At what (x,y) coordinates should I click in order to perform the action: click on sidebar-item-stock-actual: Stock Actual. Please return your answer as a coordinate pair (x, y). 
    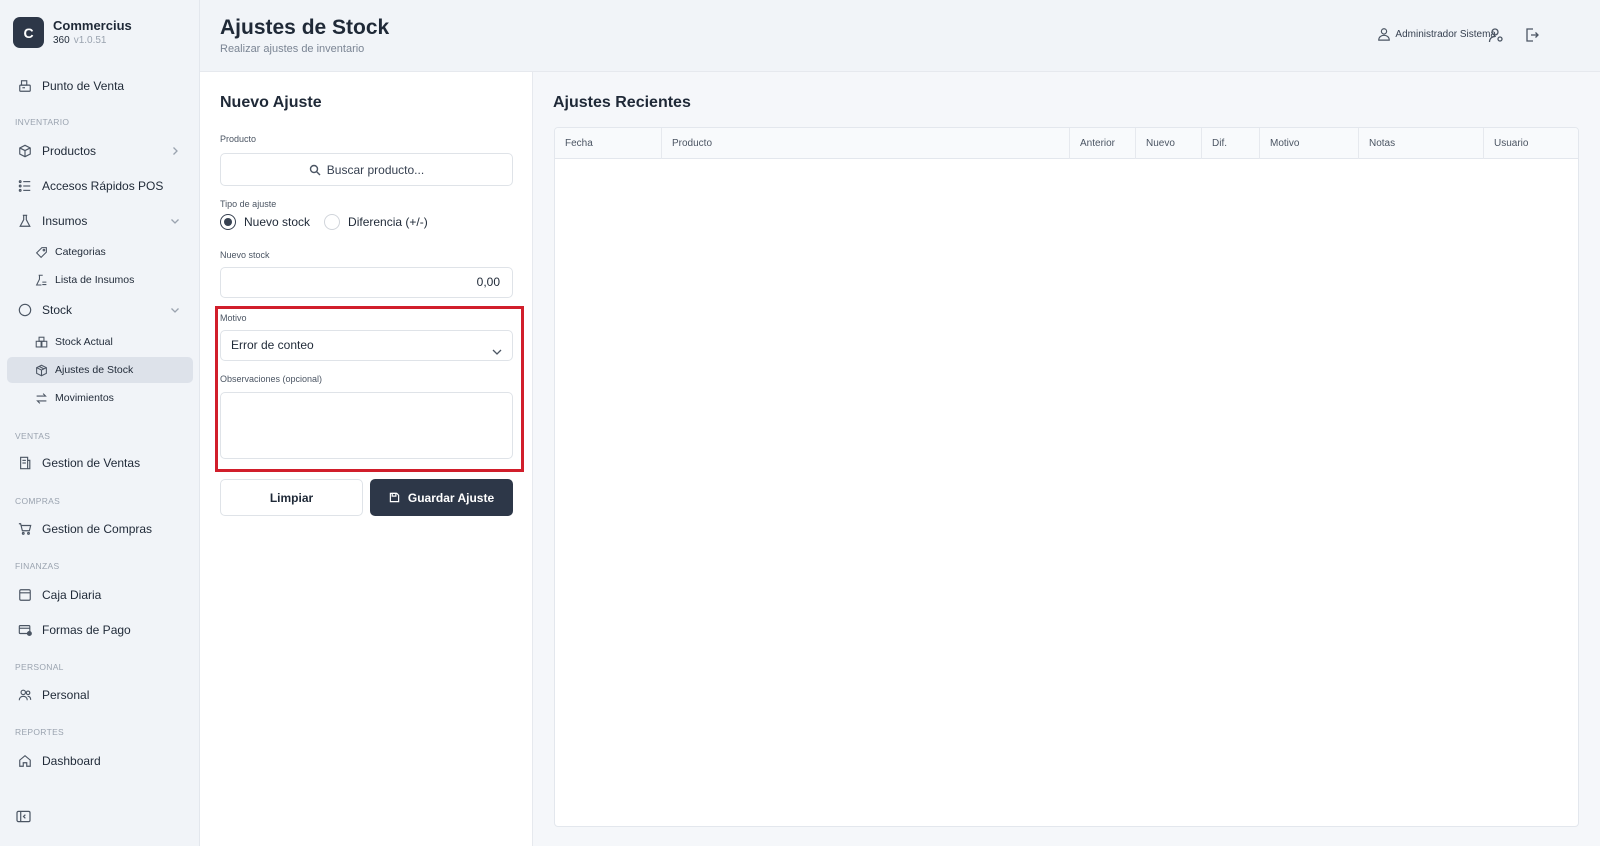
    Looking at the image, I should click on (100, 342).